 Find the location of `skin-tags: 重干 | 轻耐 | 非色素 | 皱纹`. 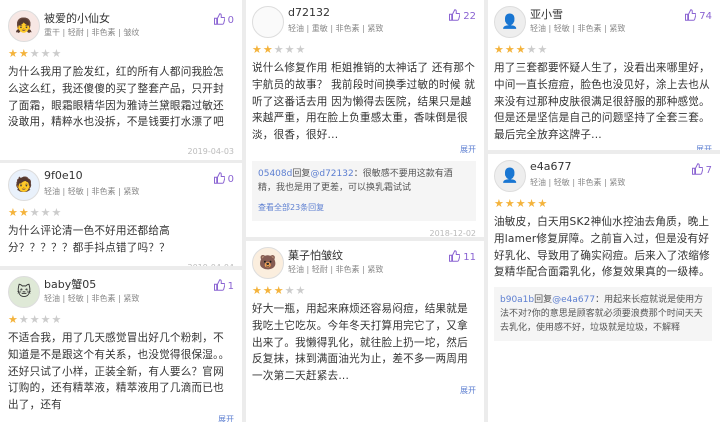

skin-tags: 重干 | 轻耐 | 非色素 | 皱纹 is located at coordinates (92, 32).